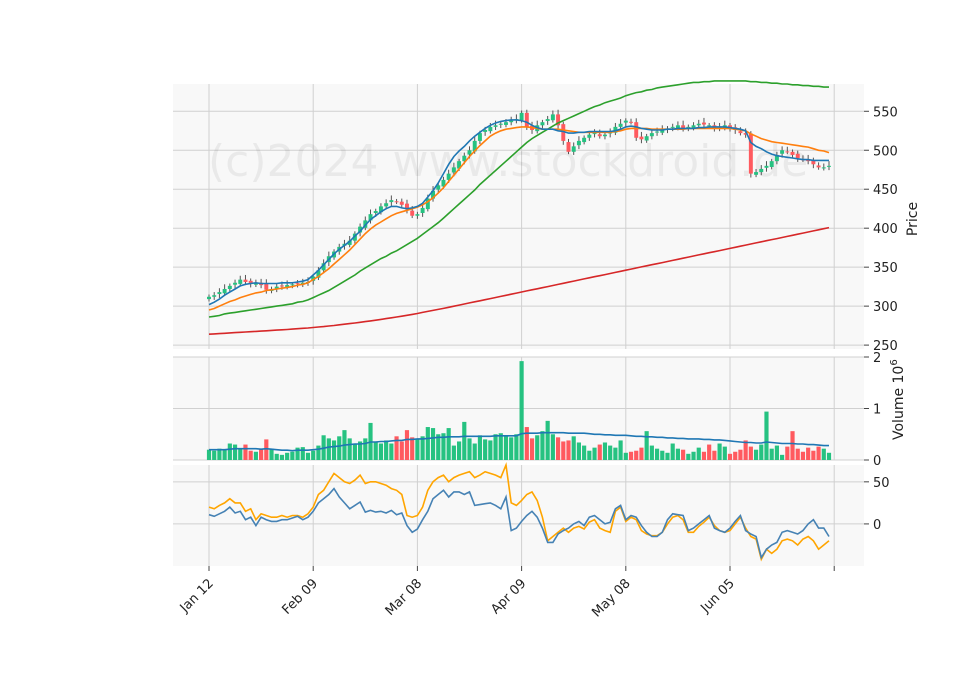  I want to click on x-tick-label: May 08, so click(611, 598).